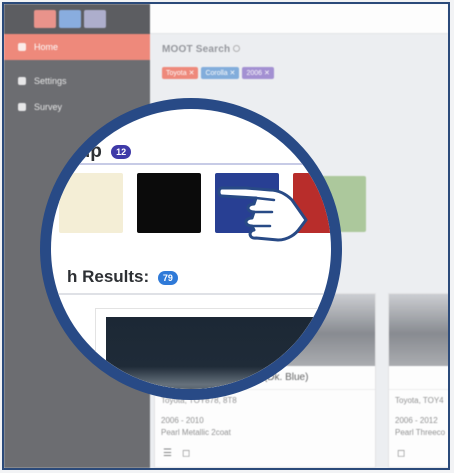 The height and width of the screenshot is (473, 454). Describe the element at coordinates (108, 276) in the screenshot. I see `search-results-heading-text: h Results:` at that location.